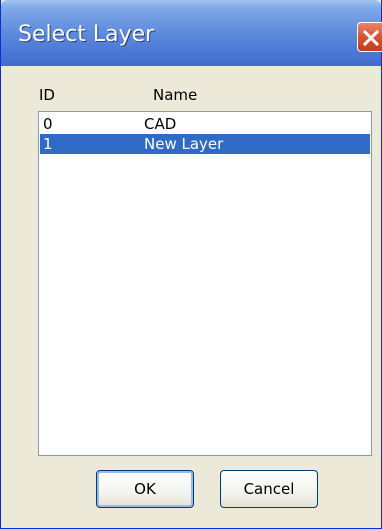 This screenshot has height=529, width=382. I want to click on cancel-button: Cancel, so click(269, 489).